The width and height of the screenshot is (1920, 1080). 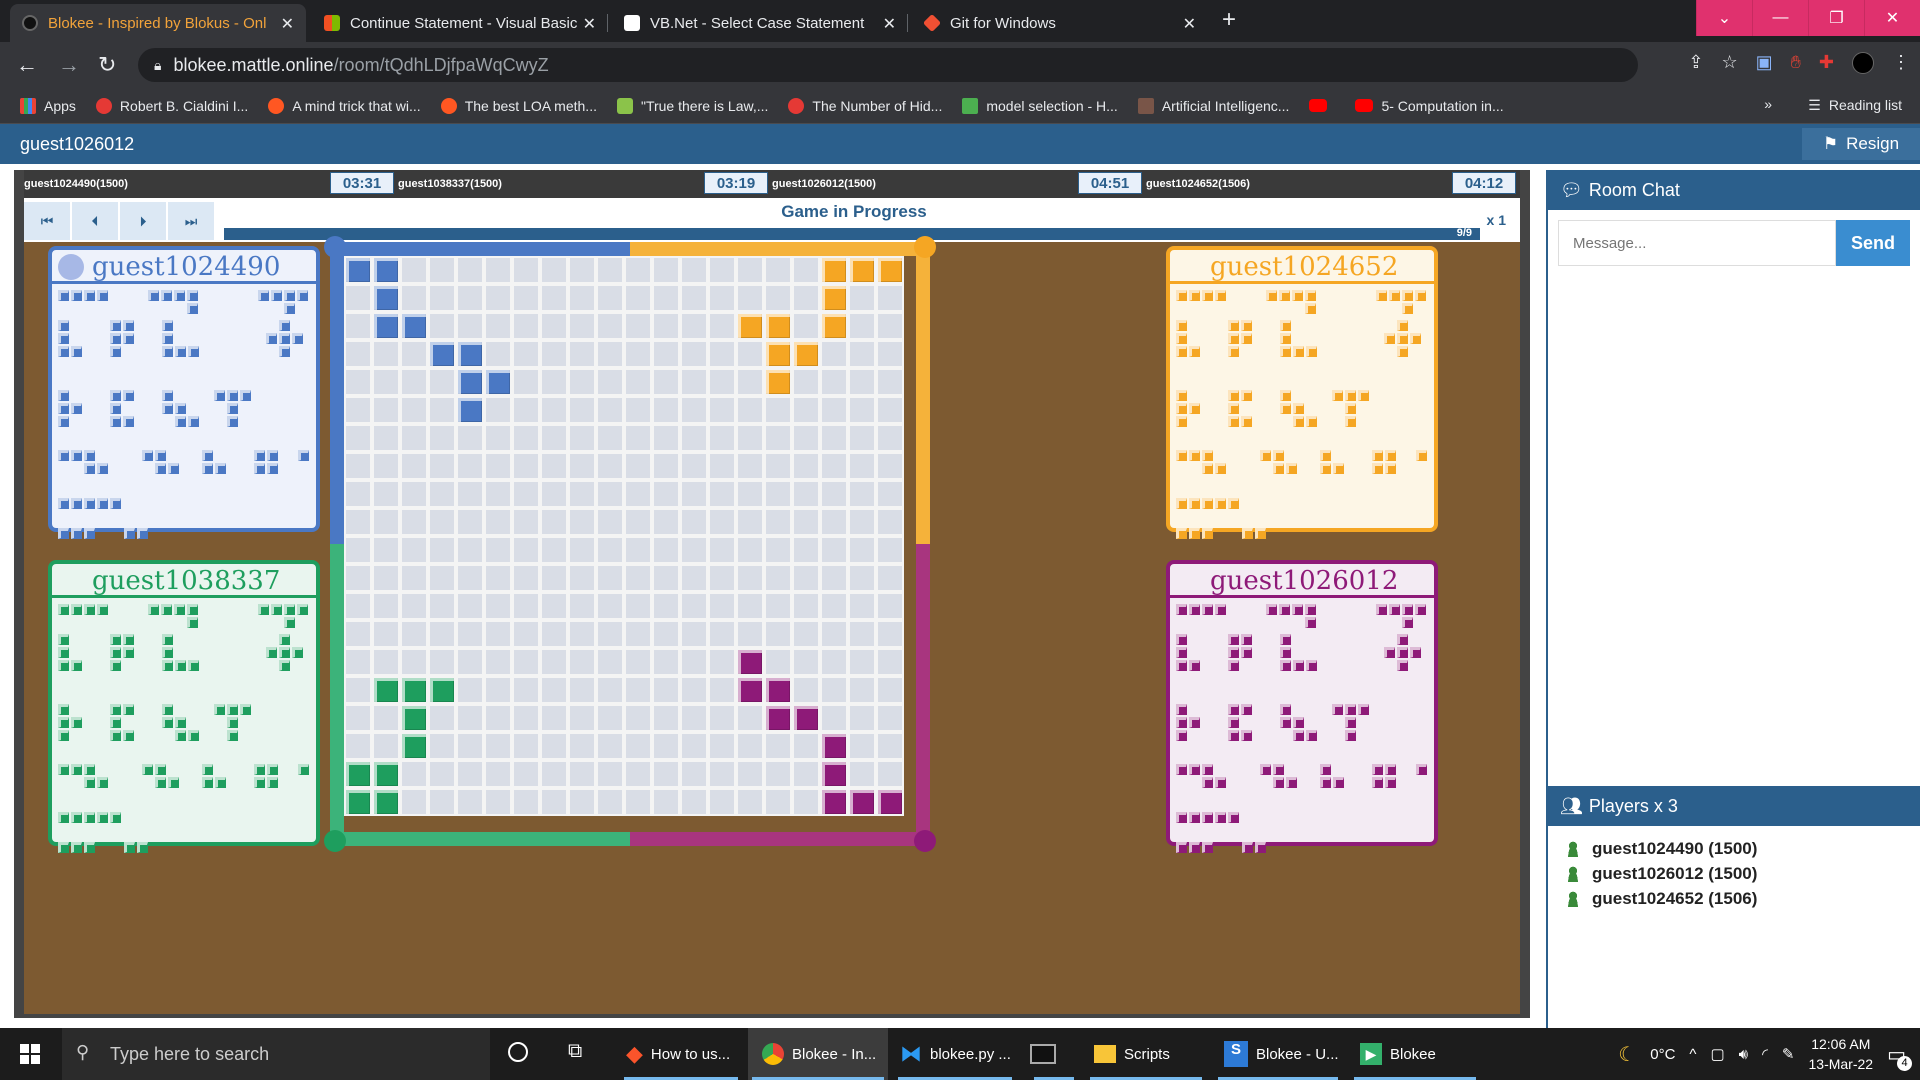 I want to click on tab-search-button: ⌄, so click(x=1724, y=18).